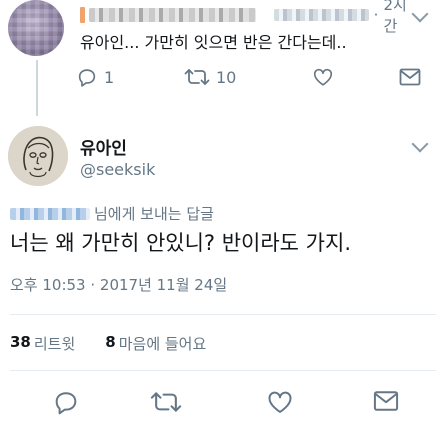  I want to click on tweet-stats: 38 리트윗 8 마음에 들어요, so click(123, 343).